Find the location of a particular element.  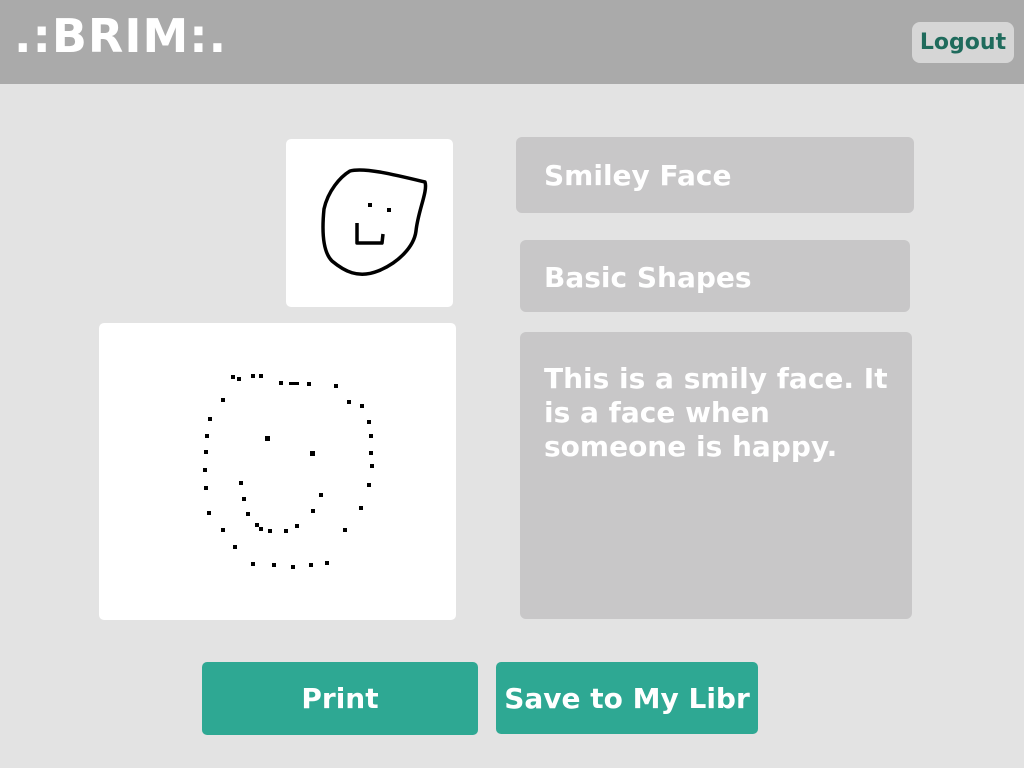

print-button: Print is located at coordinates (340, 698).